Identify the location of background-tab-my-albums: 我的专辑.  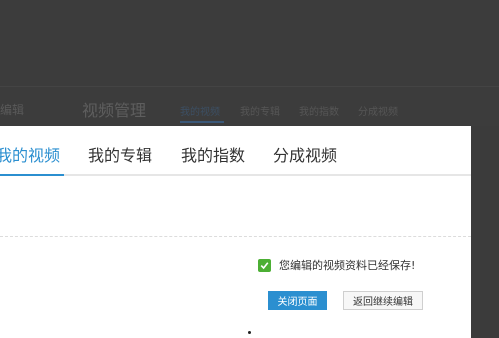
(260, 112).